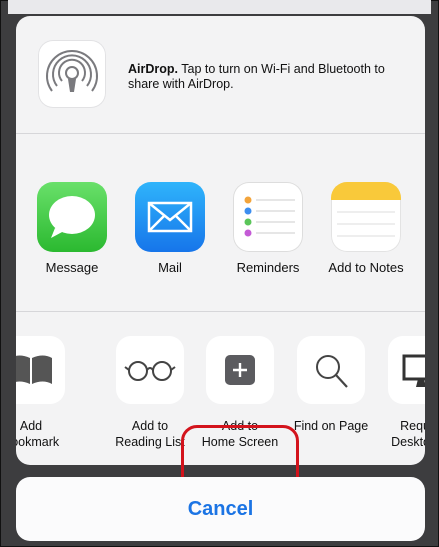  Describe the element at coordinates (406, 370) in the screenshot. I see `monitor-icon` at that location.